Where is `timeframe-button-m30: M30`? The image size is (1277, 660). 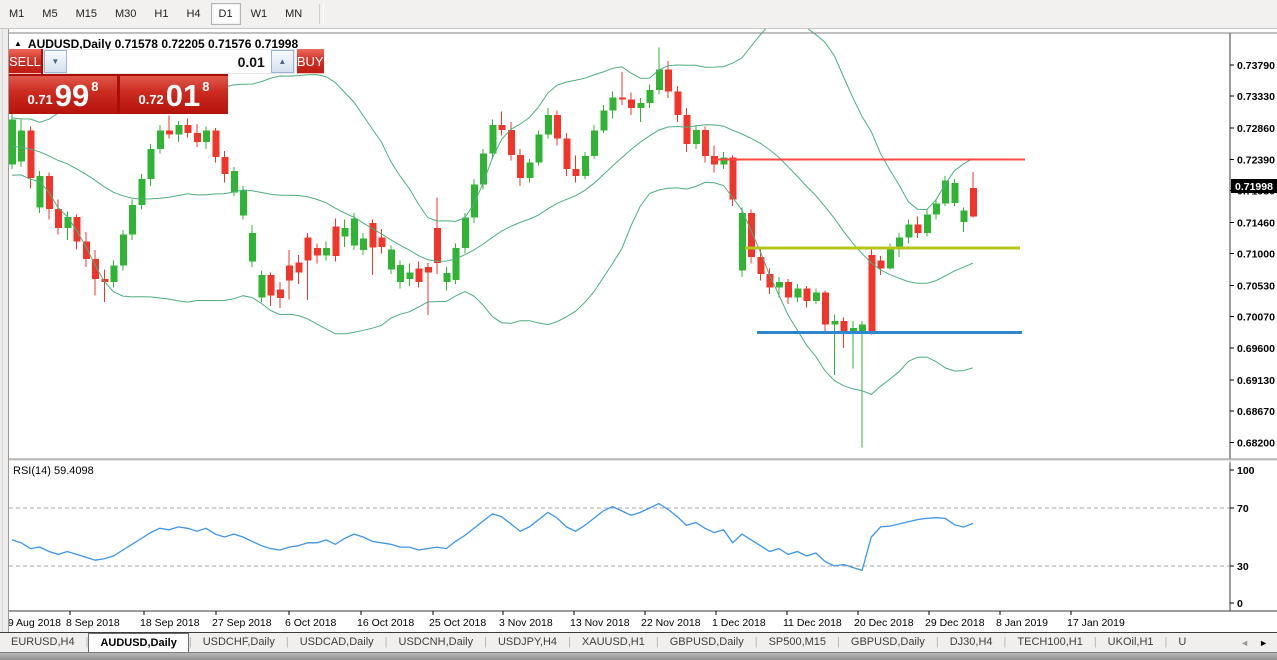
timeframe-button-m30: M30 is located at coordinates (125, 14).